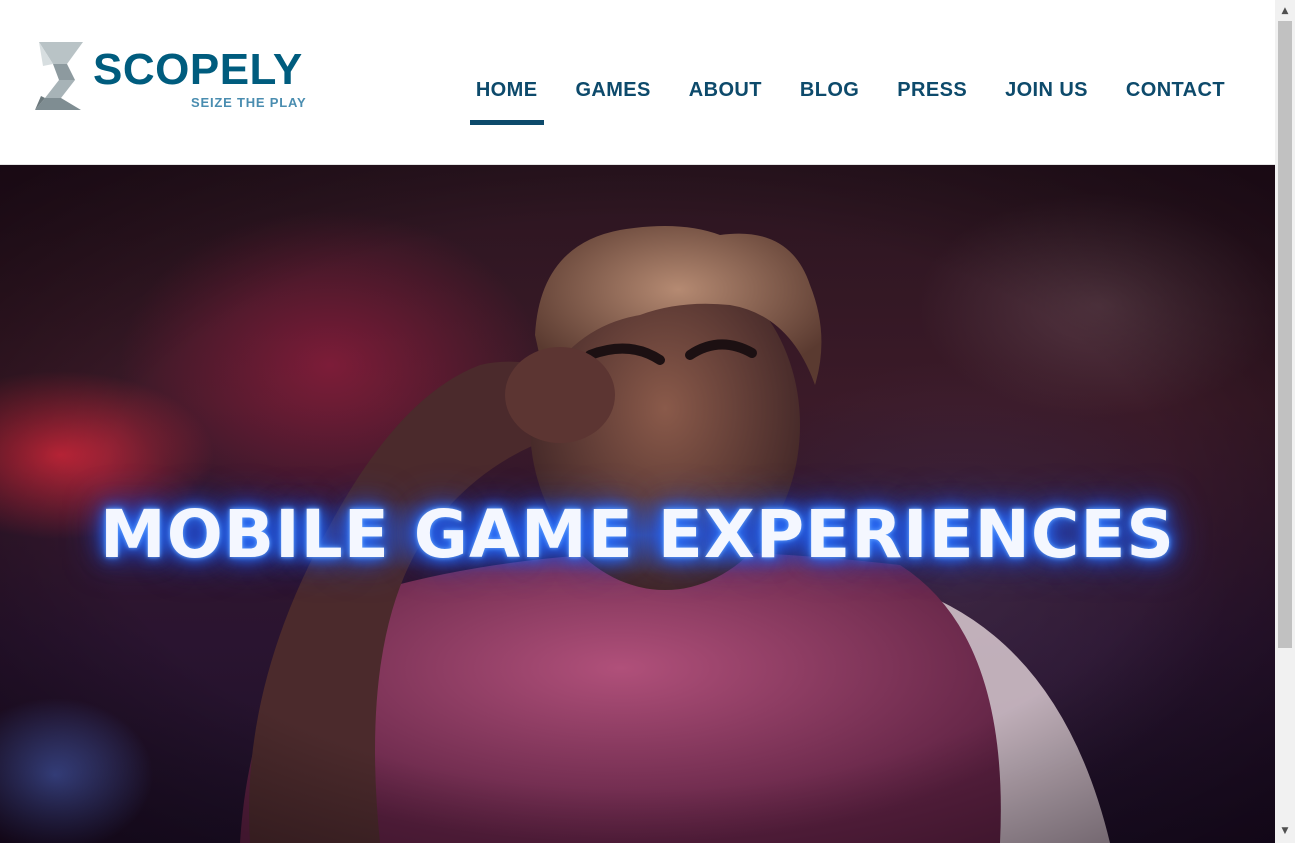  Describe the element at coordinates (1285, 334) in the screenshot. I see `scrollbar-thumb` at that location.